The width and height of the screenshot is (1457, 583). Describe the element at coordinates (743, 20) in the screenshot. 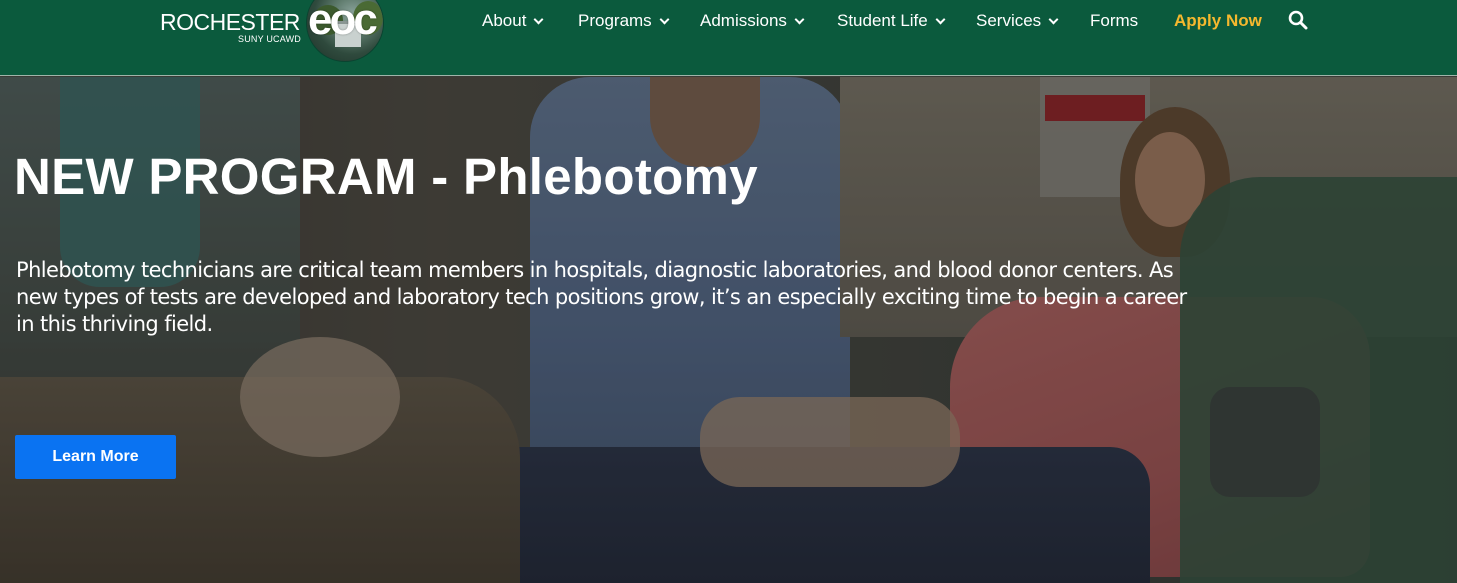

I see `nav-item-label: Admissions` at that location.